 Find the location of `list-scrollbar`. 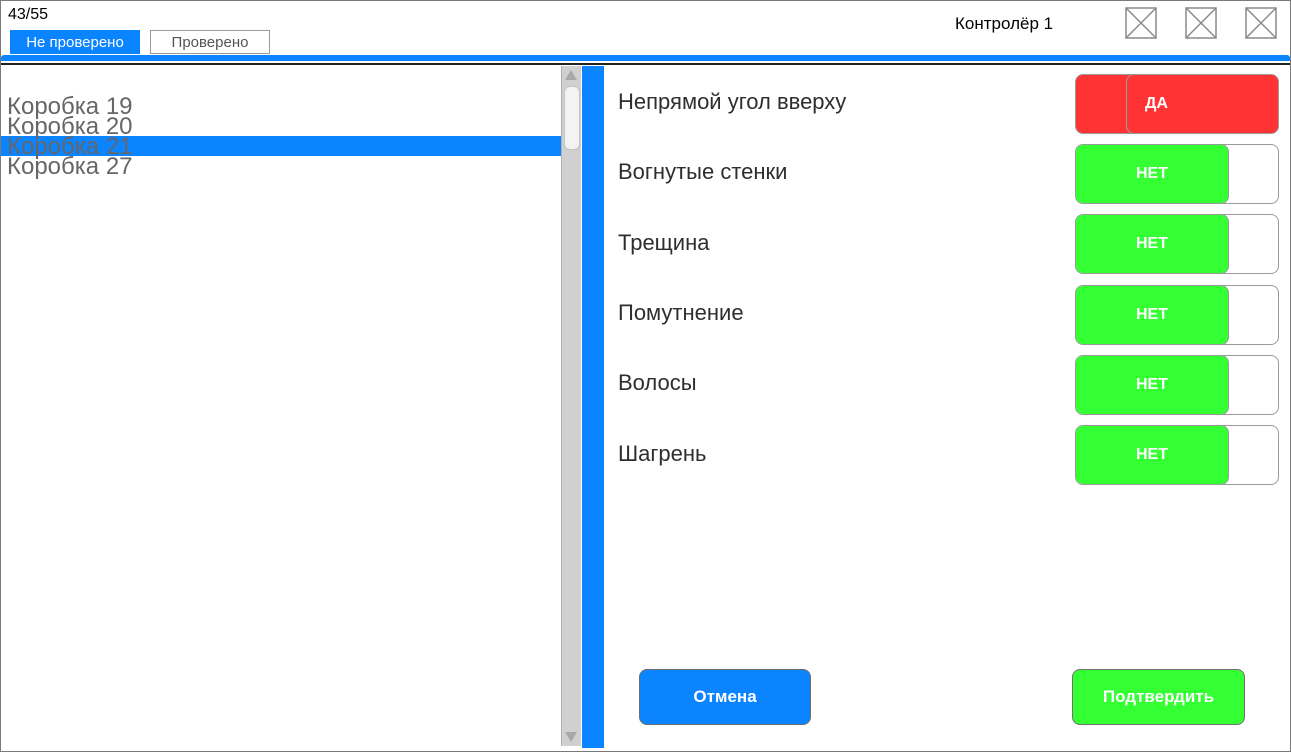

list-scrollbar is located at coordinates (571, 406).